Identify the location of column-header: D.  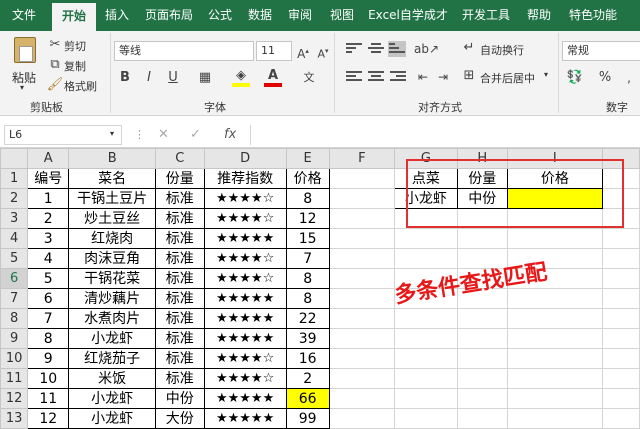
(245, 158).